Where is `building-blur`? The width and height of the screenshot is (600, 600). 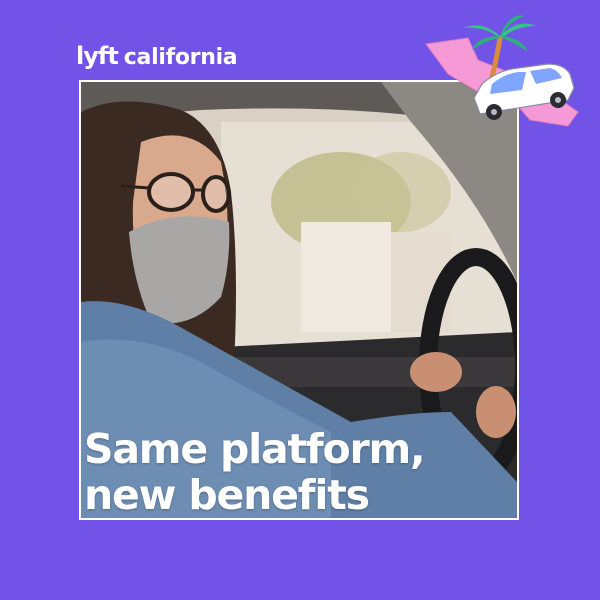
building-blur is located at coordinates (346, 277).